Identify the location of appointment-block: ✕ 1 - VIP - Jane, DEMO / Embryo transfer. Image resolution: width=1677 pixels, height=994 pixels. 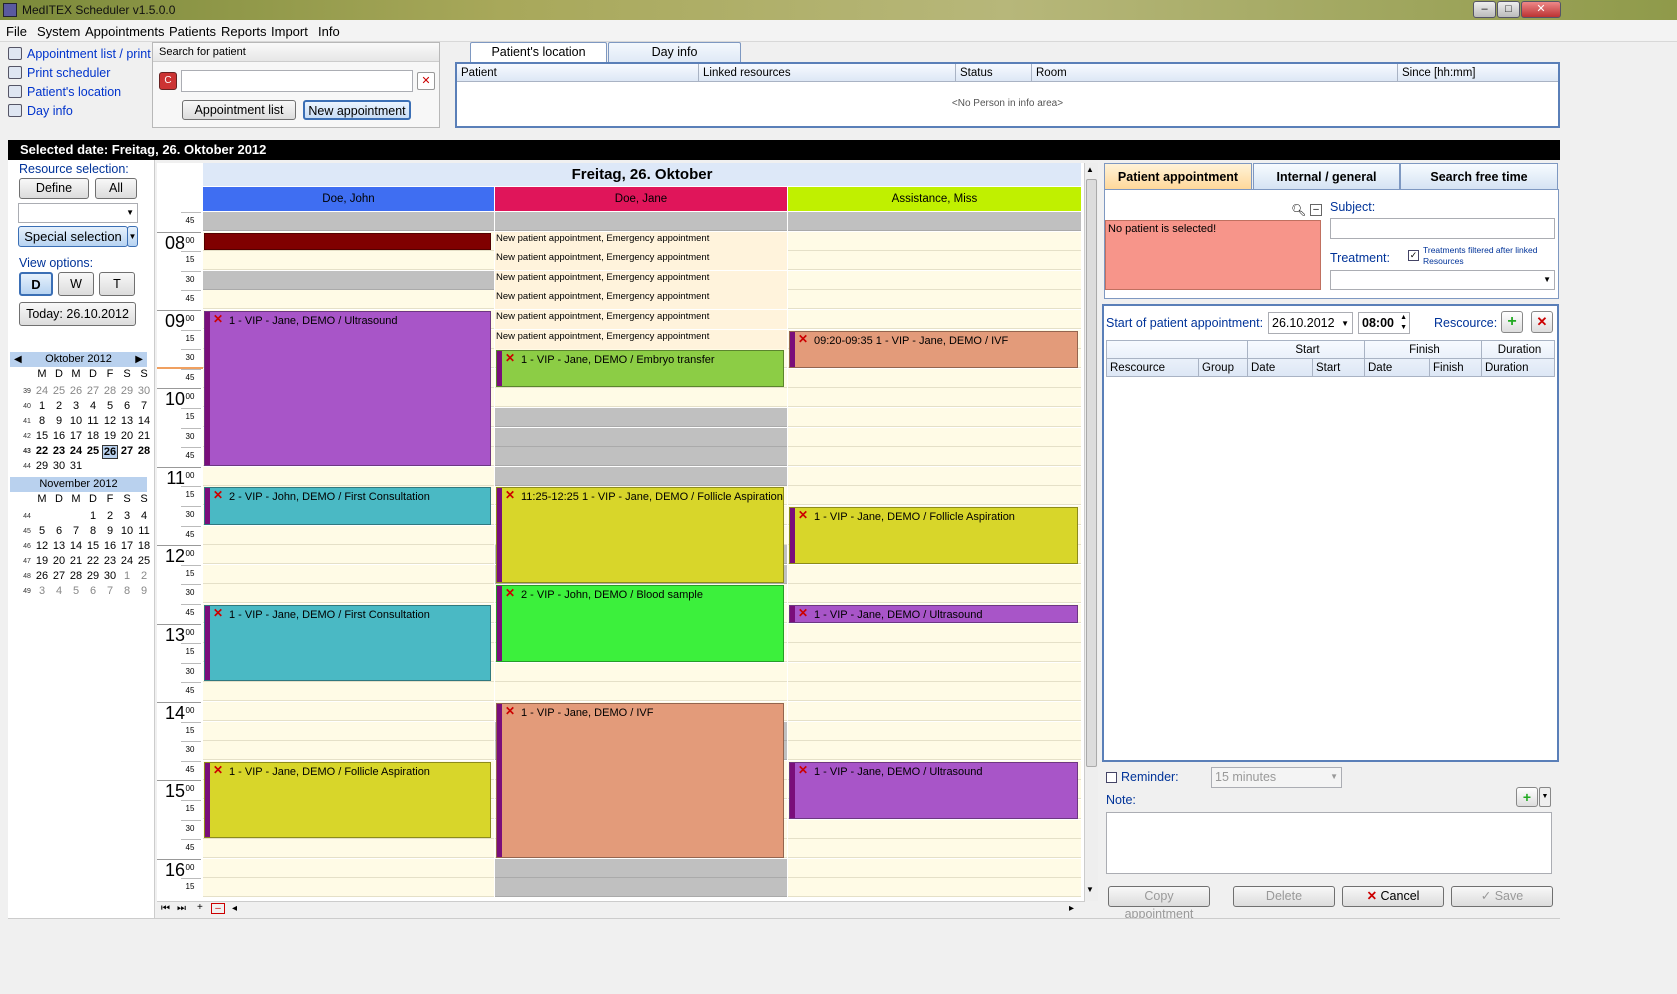
(640, 369).